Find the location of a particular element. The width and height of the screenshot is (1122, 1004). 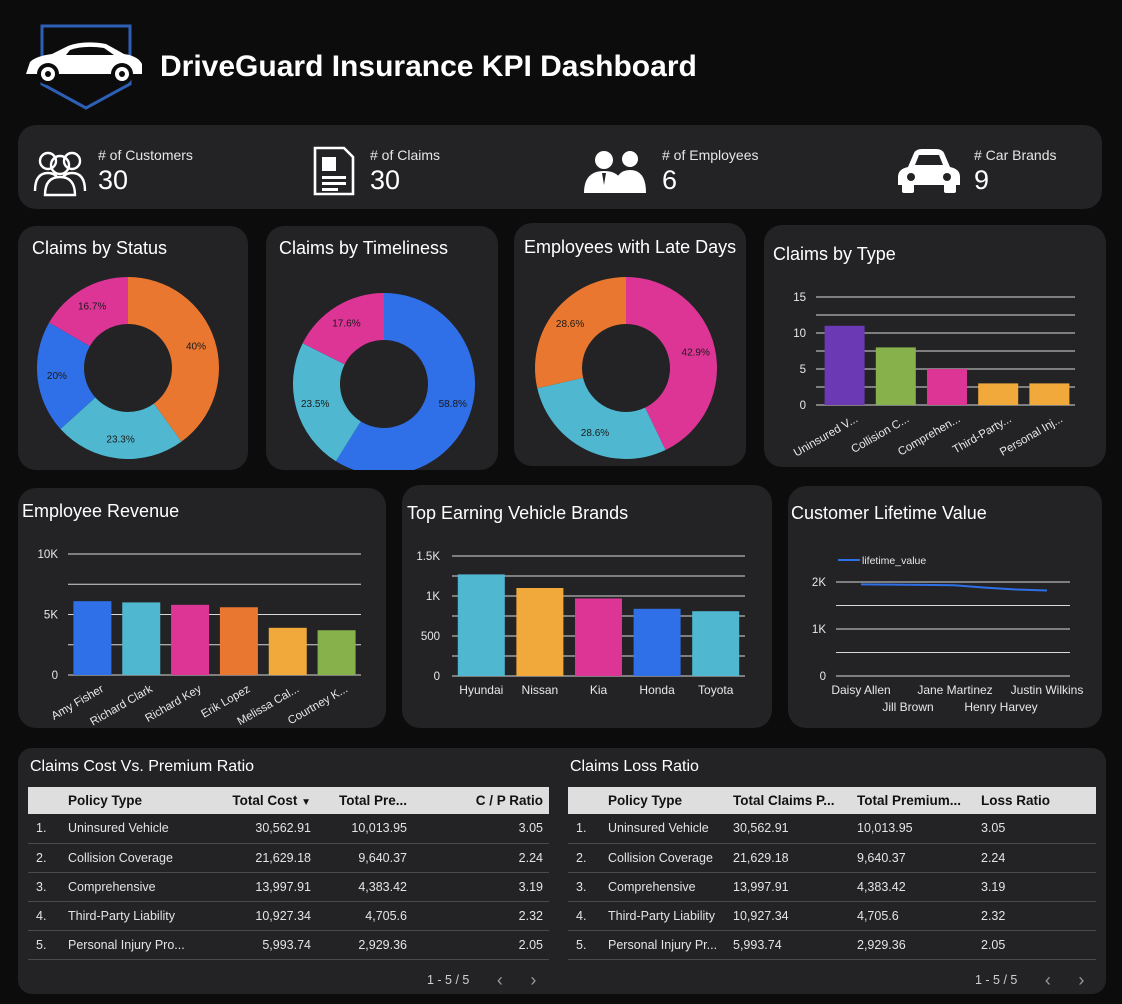

row-index: 1. is located at coordinates (45, 829).